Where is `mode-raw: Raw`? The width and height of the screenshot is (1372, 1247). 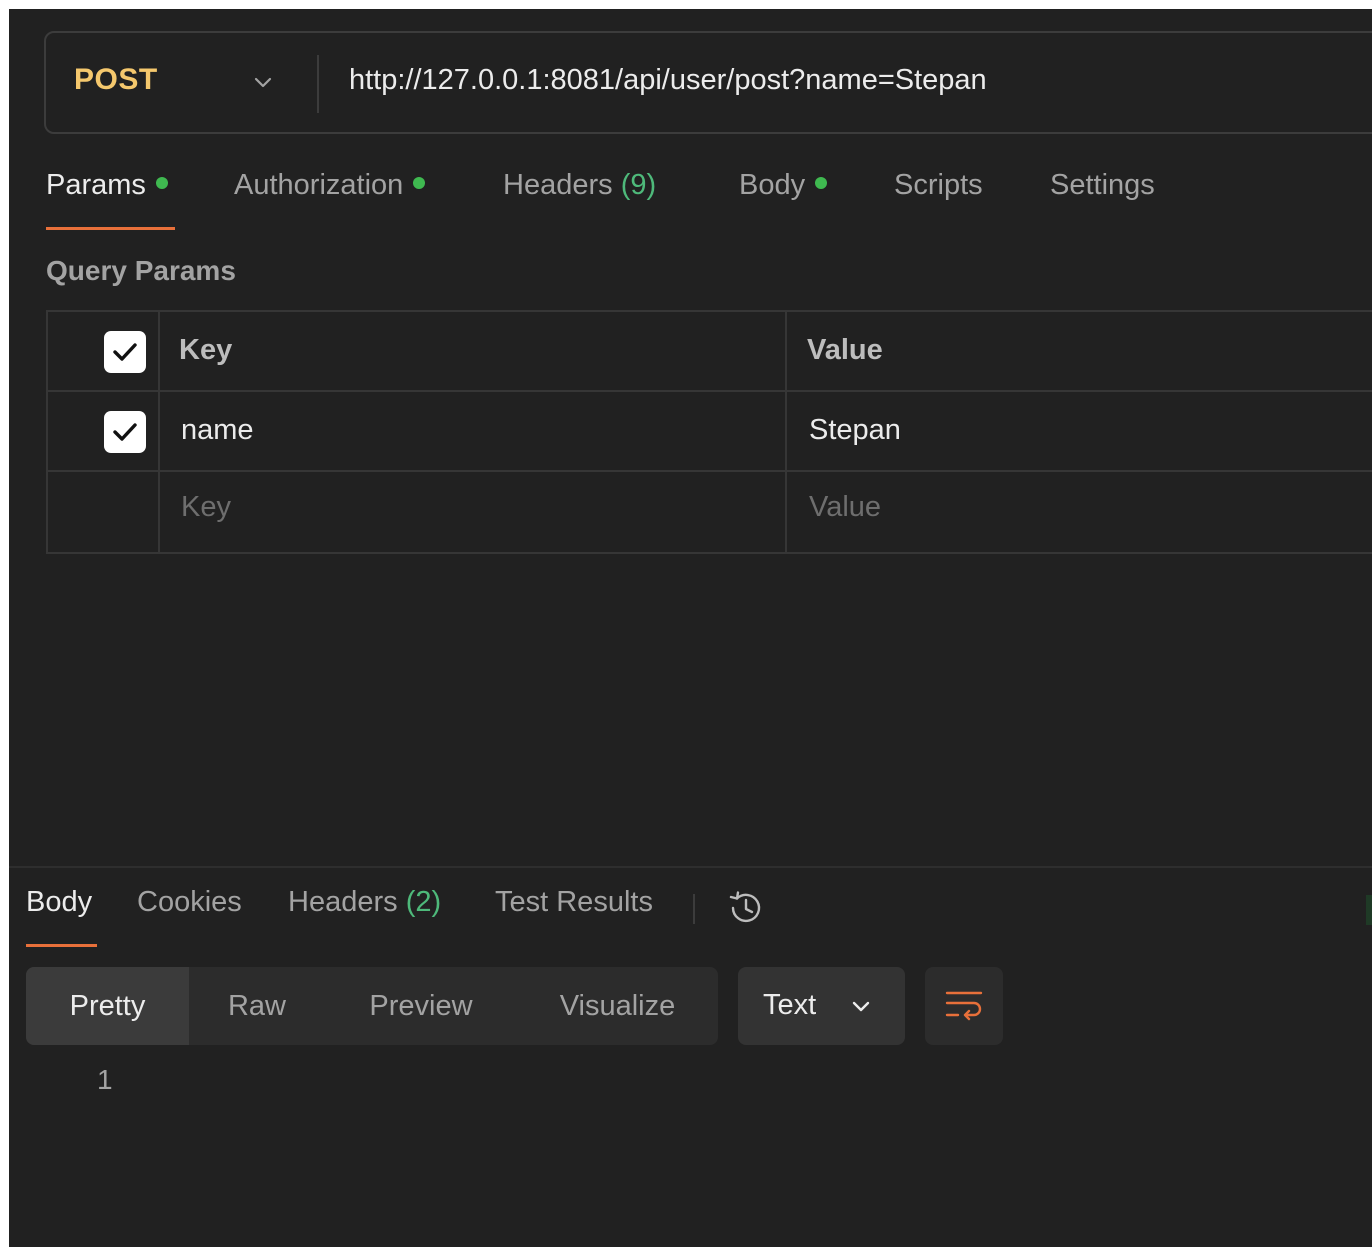
mode-raw: Raw is located at coordinates (257, 1006).